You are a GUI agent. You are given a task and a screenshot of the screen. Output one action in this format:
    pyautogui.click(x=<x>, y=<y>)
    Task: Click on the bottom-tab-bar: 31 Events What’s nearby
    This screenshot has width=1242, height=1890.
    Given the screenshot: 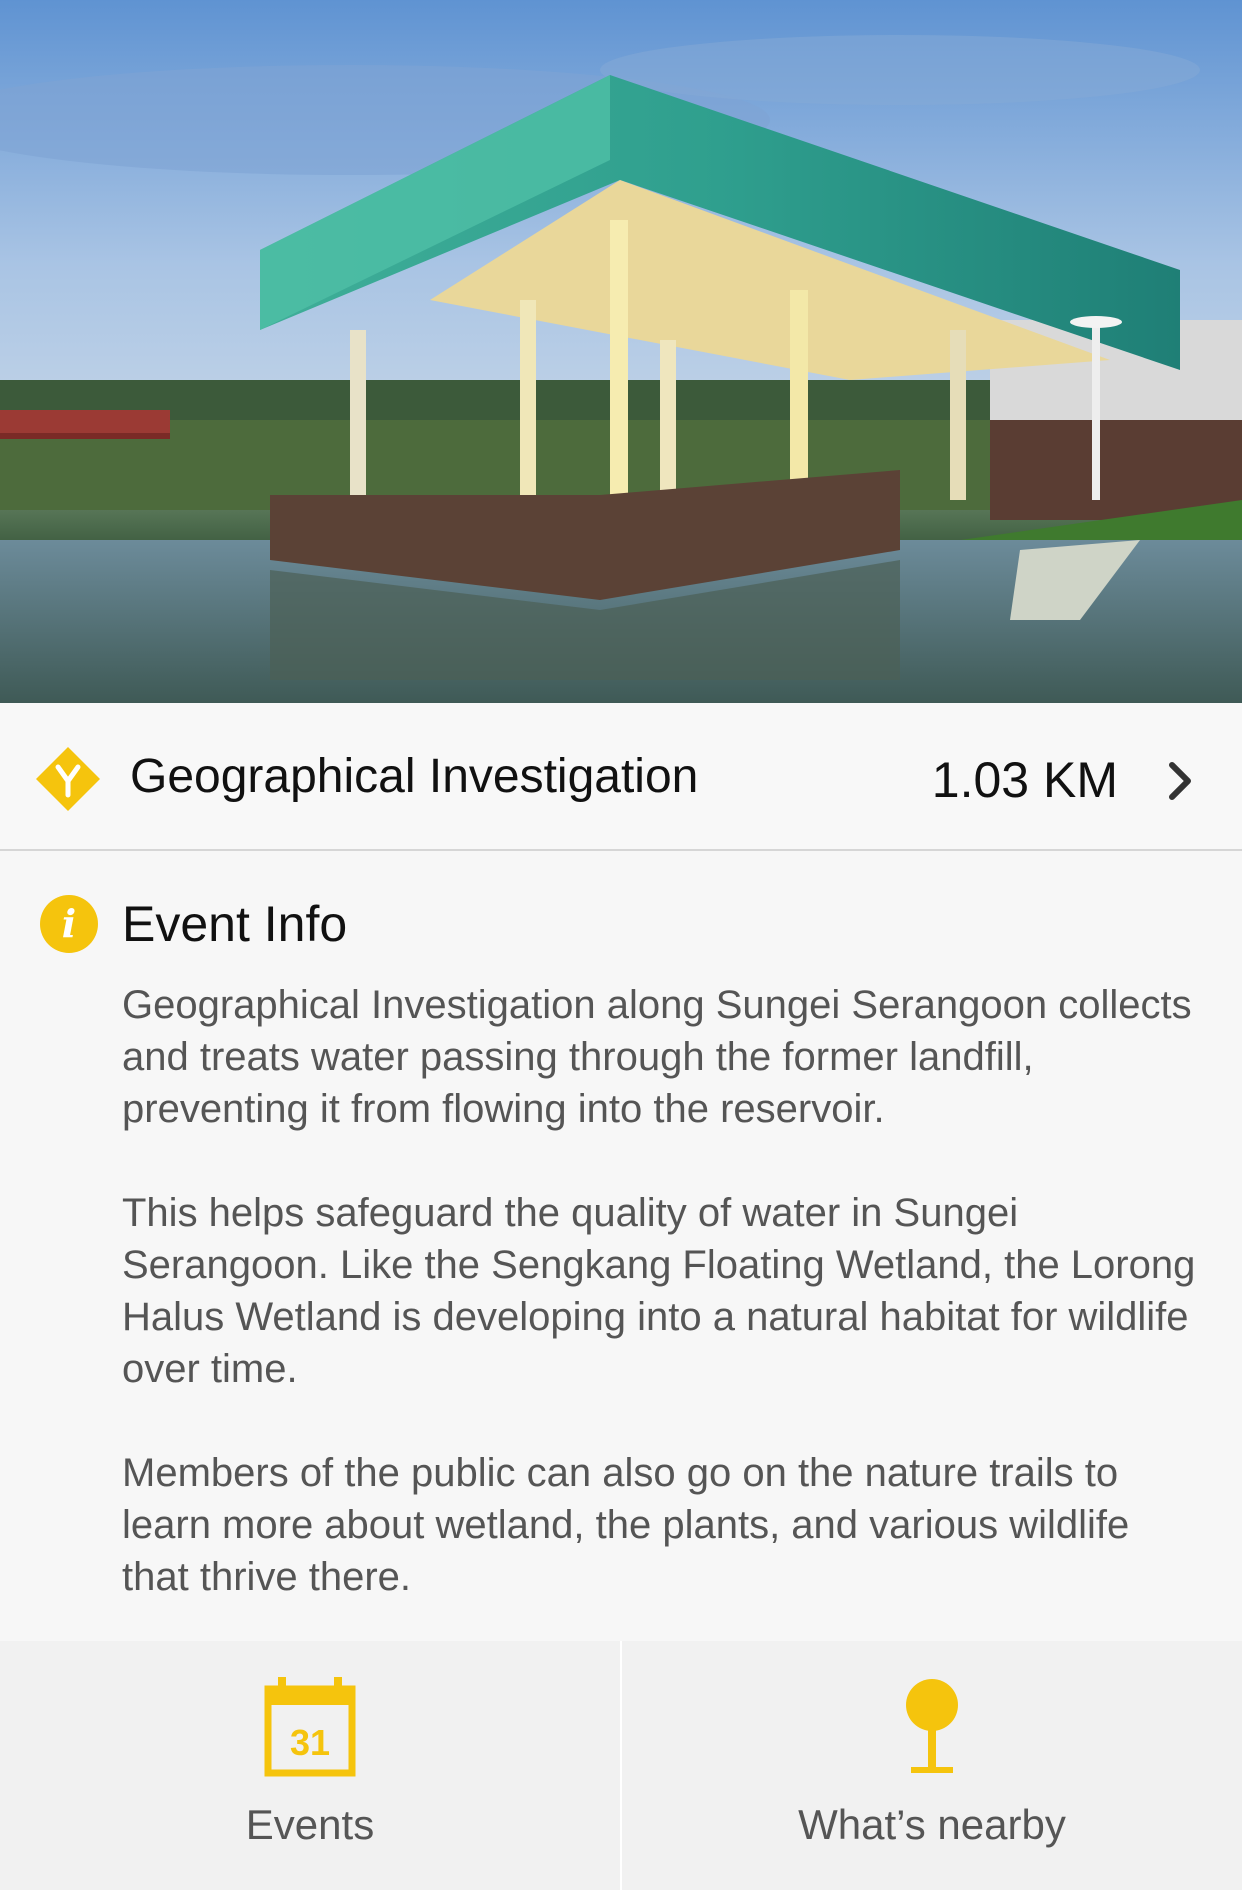 What is the action you would take?
    pyautogui.click(x=621, y=1765)
    